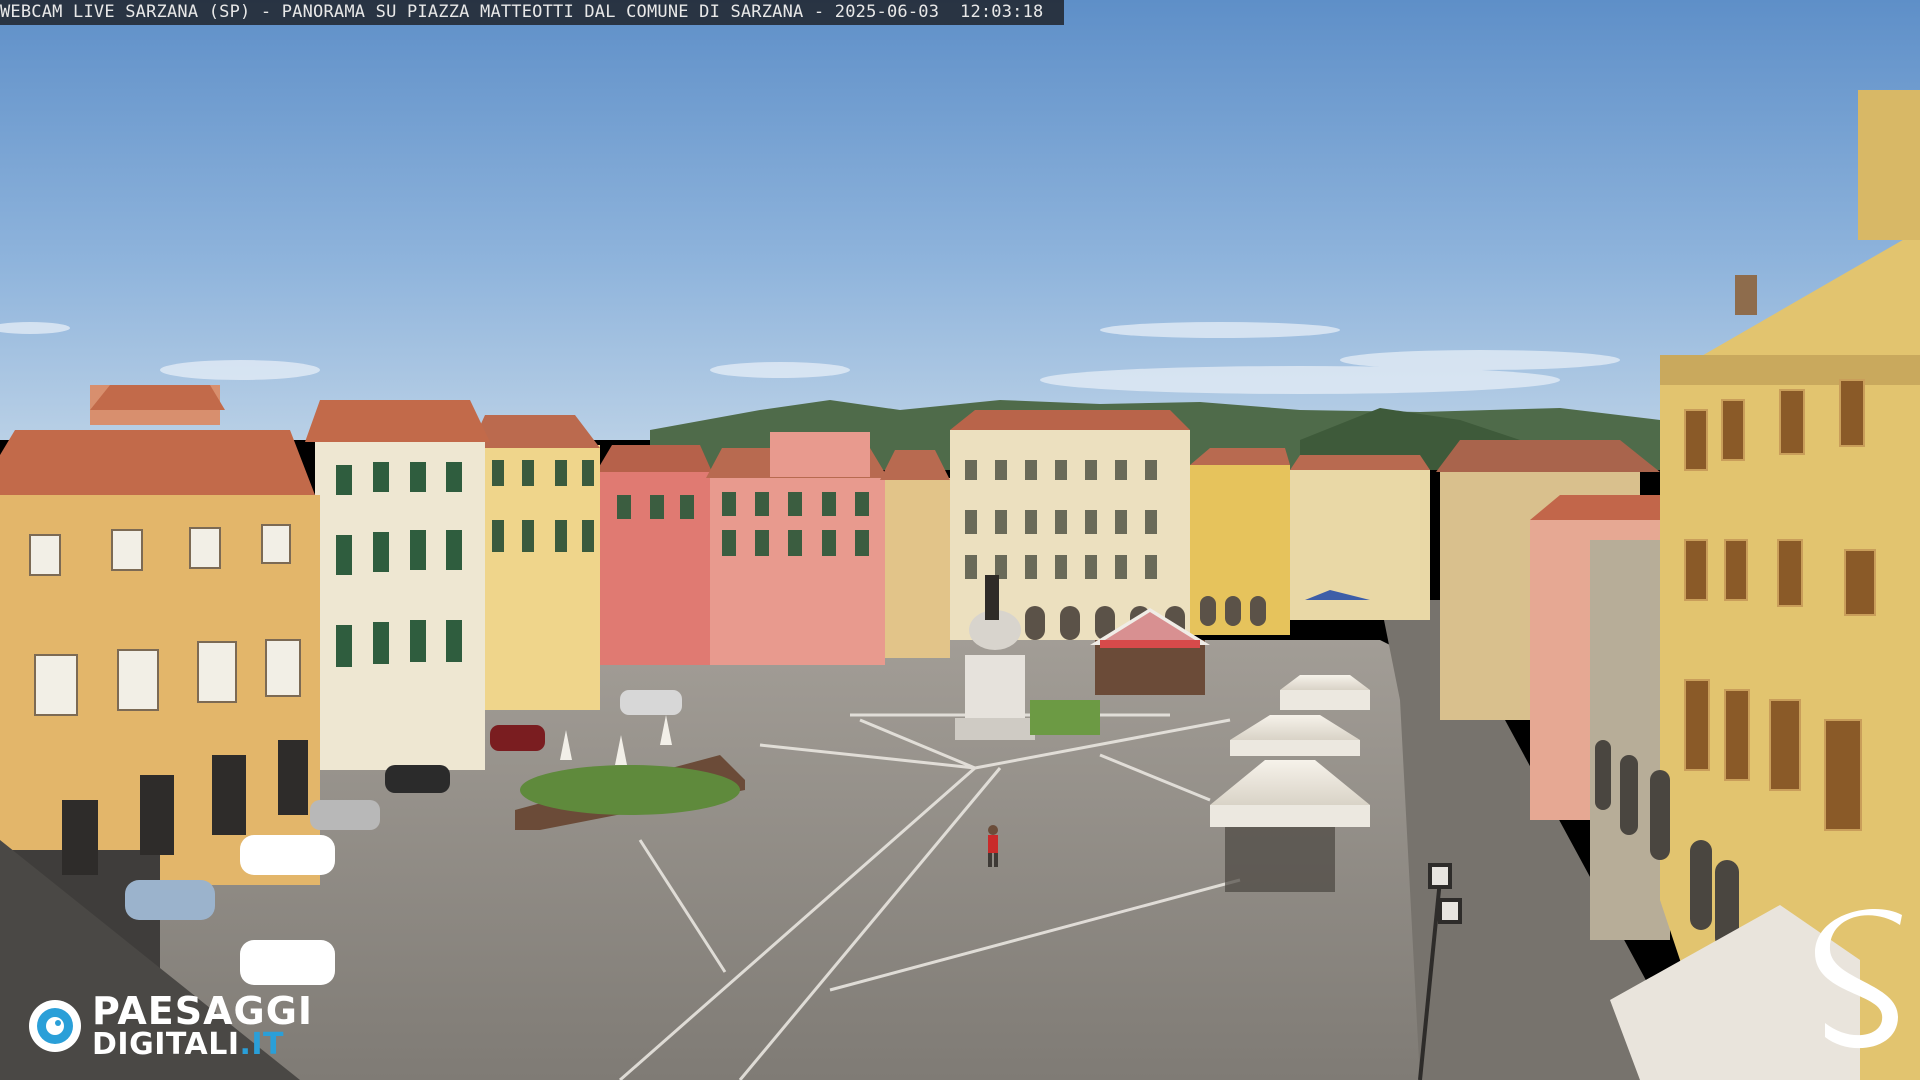  I want to click on paesaggi-digitali-logo: PAESAGGI DIGITALI.IT, so click(169, 1026).